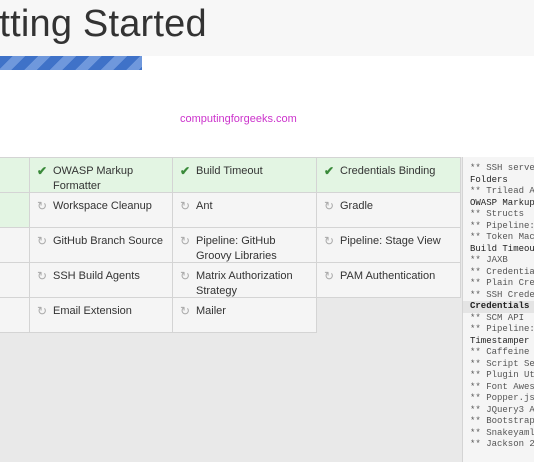  Describe the element at coordinates (502, 271) in the screenshot. I see `log-line: ** Credentia` at that location.